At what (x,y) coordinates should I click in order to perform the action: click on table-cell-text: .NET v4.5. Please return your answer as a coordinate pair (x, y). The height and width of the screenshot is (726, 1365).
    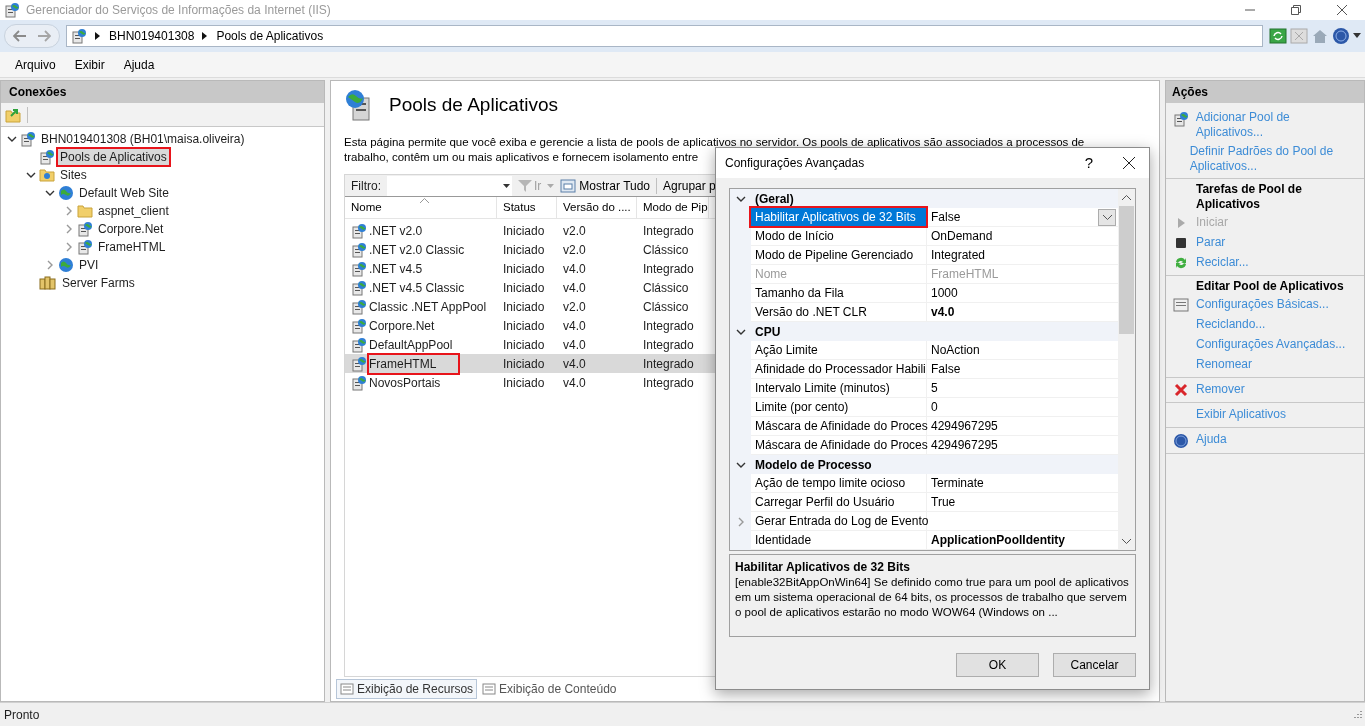
    Looking at the image, I should click on (396, 269).